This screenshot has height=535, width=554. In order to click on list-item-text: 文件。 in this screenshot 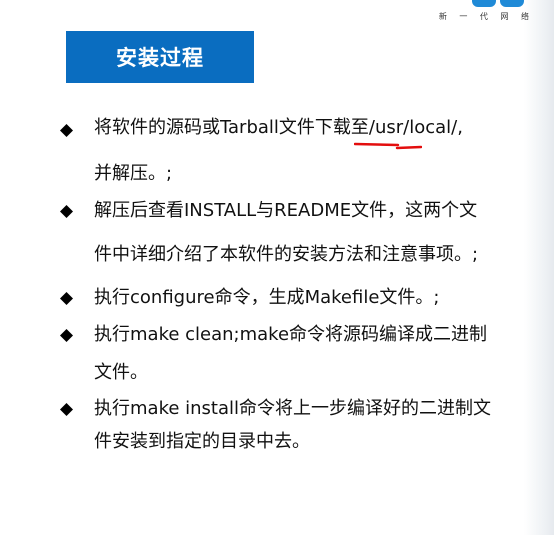, I will do `click(121, 372)`.